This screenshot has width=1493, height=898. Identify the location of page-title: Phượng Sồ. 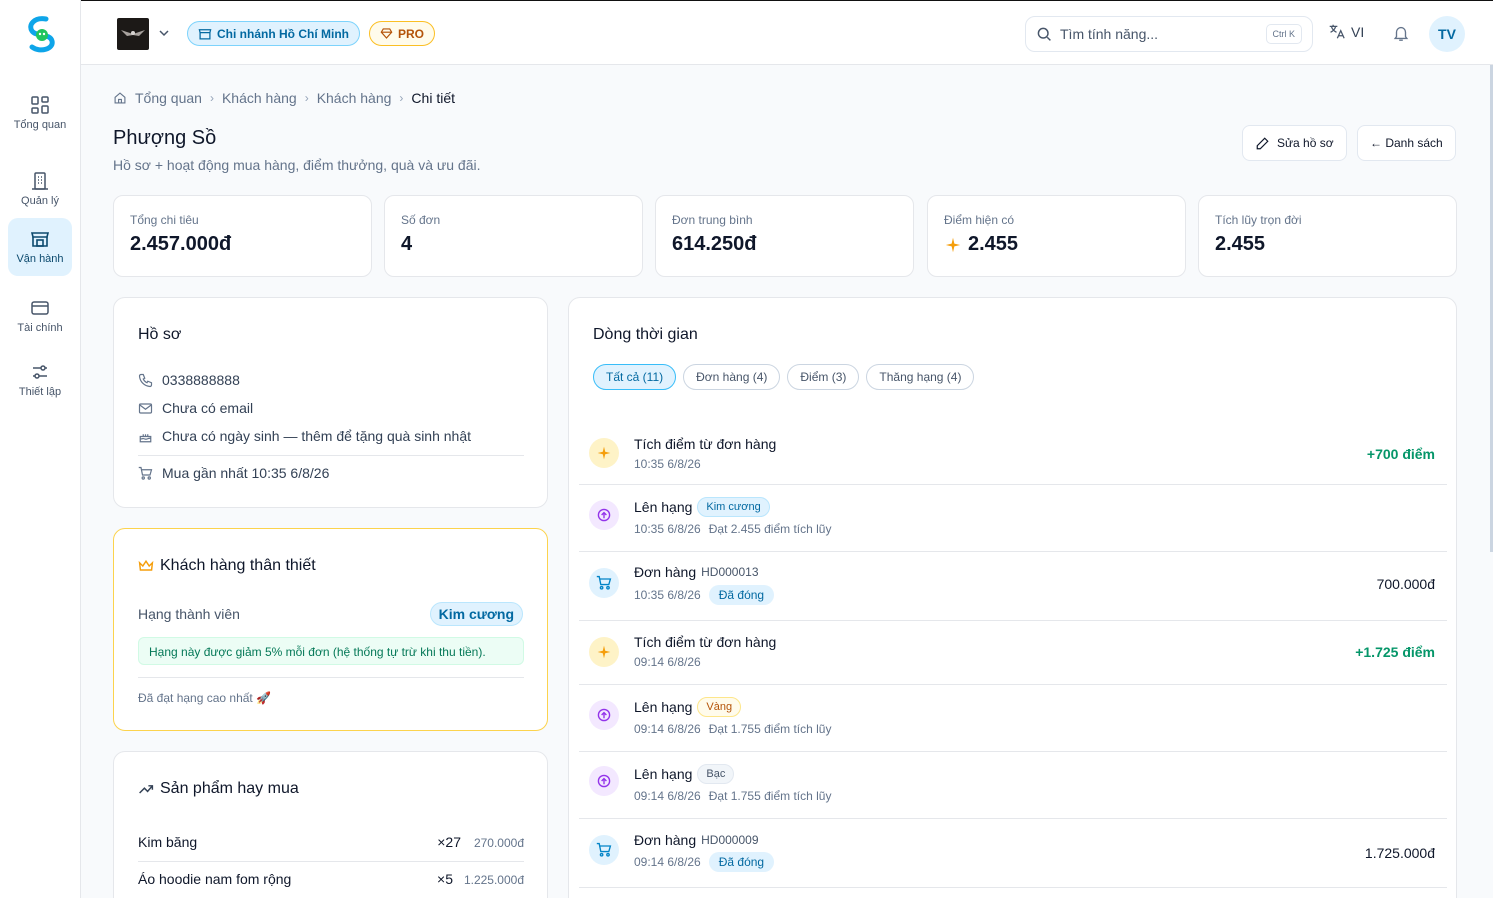
(165, 138).